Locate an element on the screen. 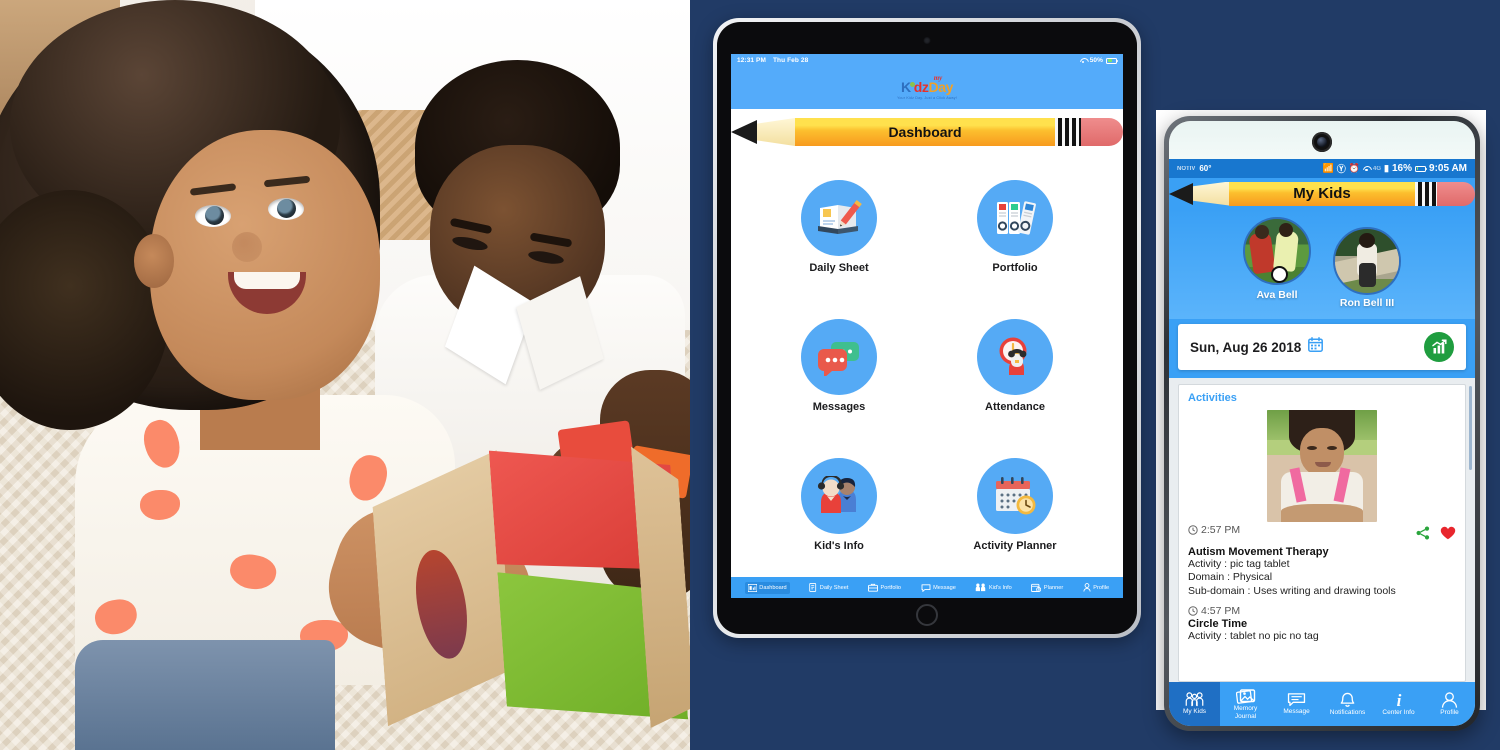 The width and height of the screenshot is (1500, 750). info-icon: i is located at coordinates (1398, 699).